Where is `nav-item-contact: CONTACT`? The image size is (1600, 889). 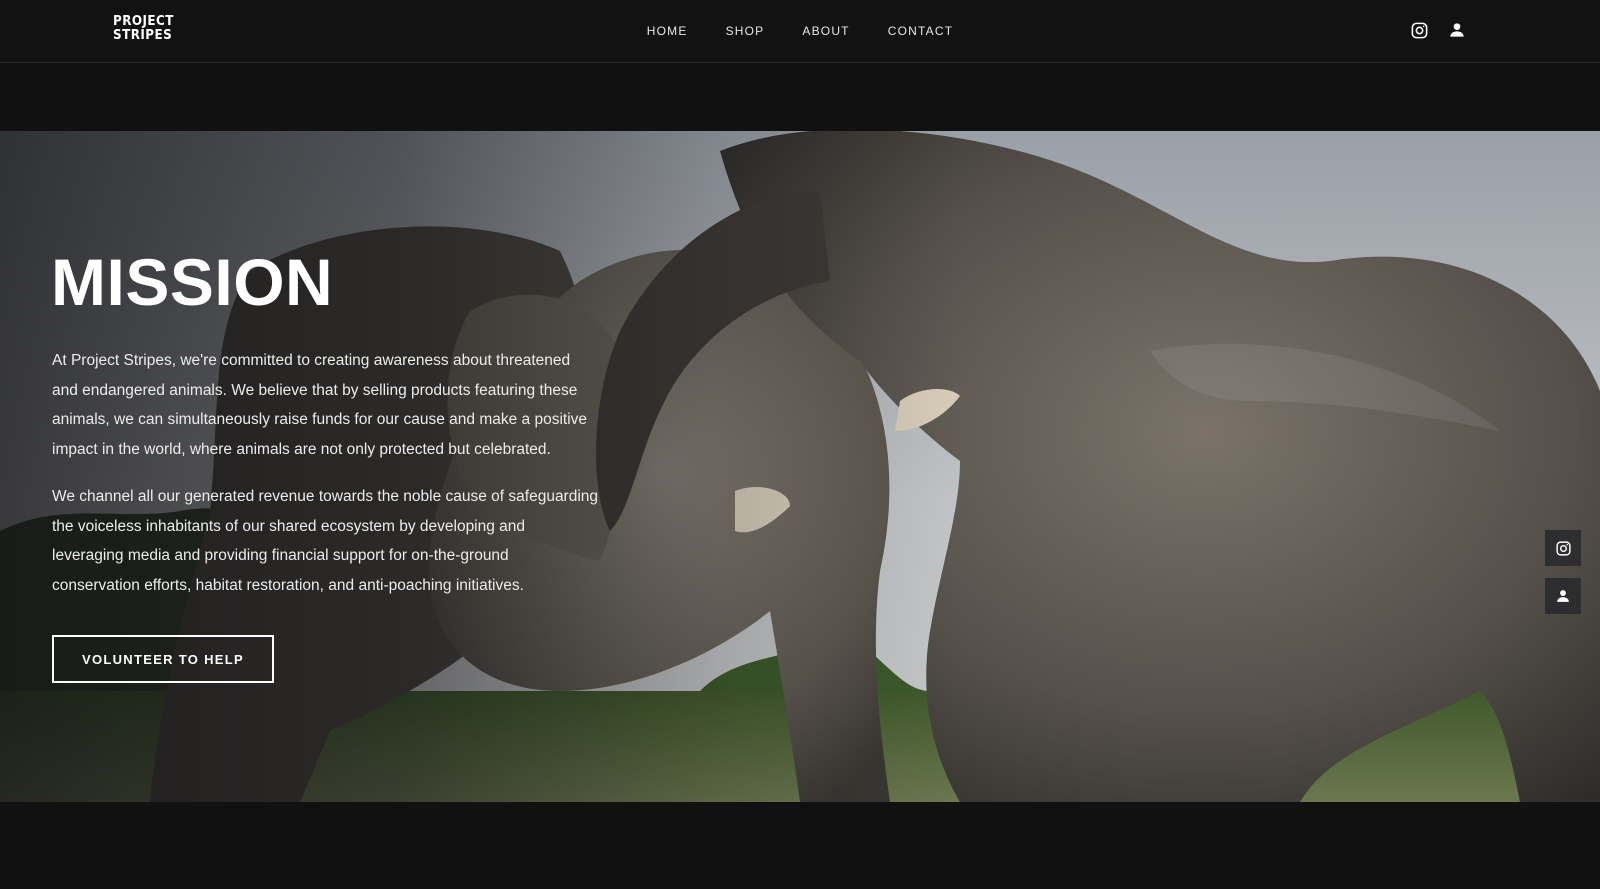 nav-item-contact: CONTACT is located at coordinates (921, 31).